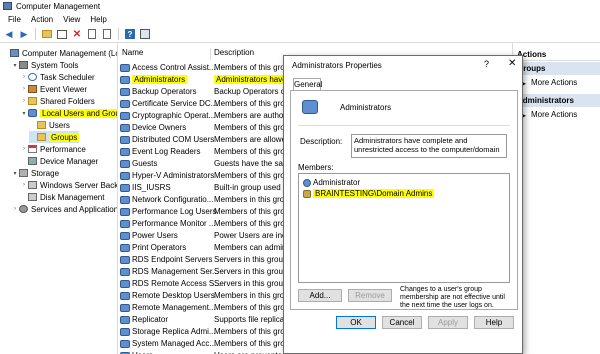  What do you see at coordinates (53, 149) in the screenshot?
I see `tree-item: › Performance` at bounding box center [53, 149].